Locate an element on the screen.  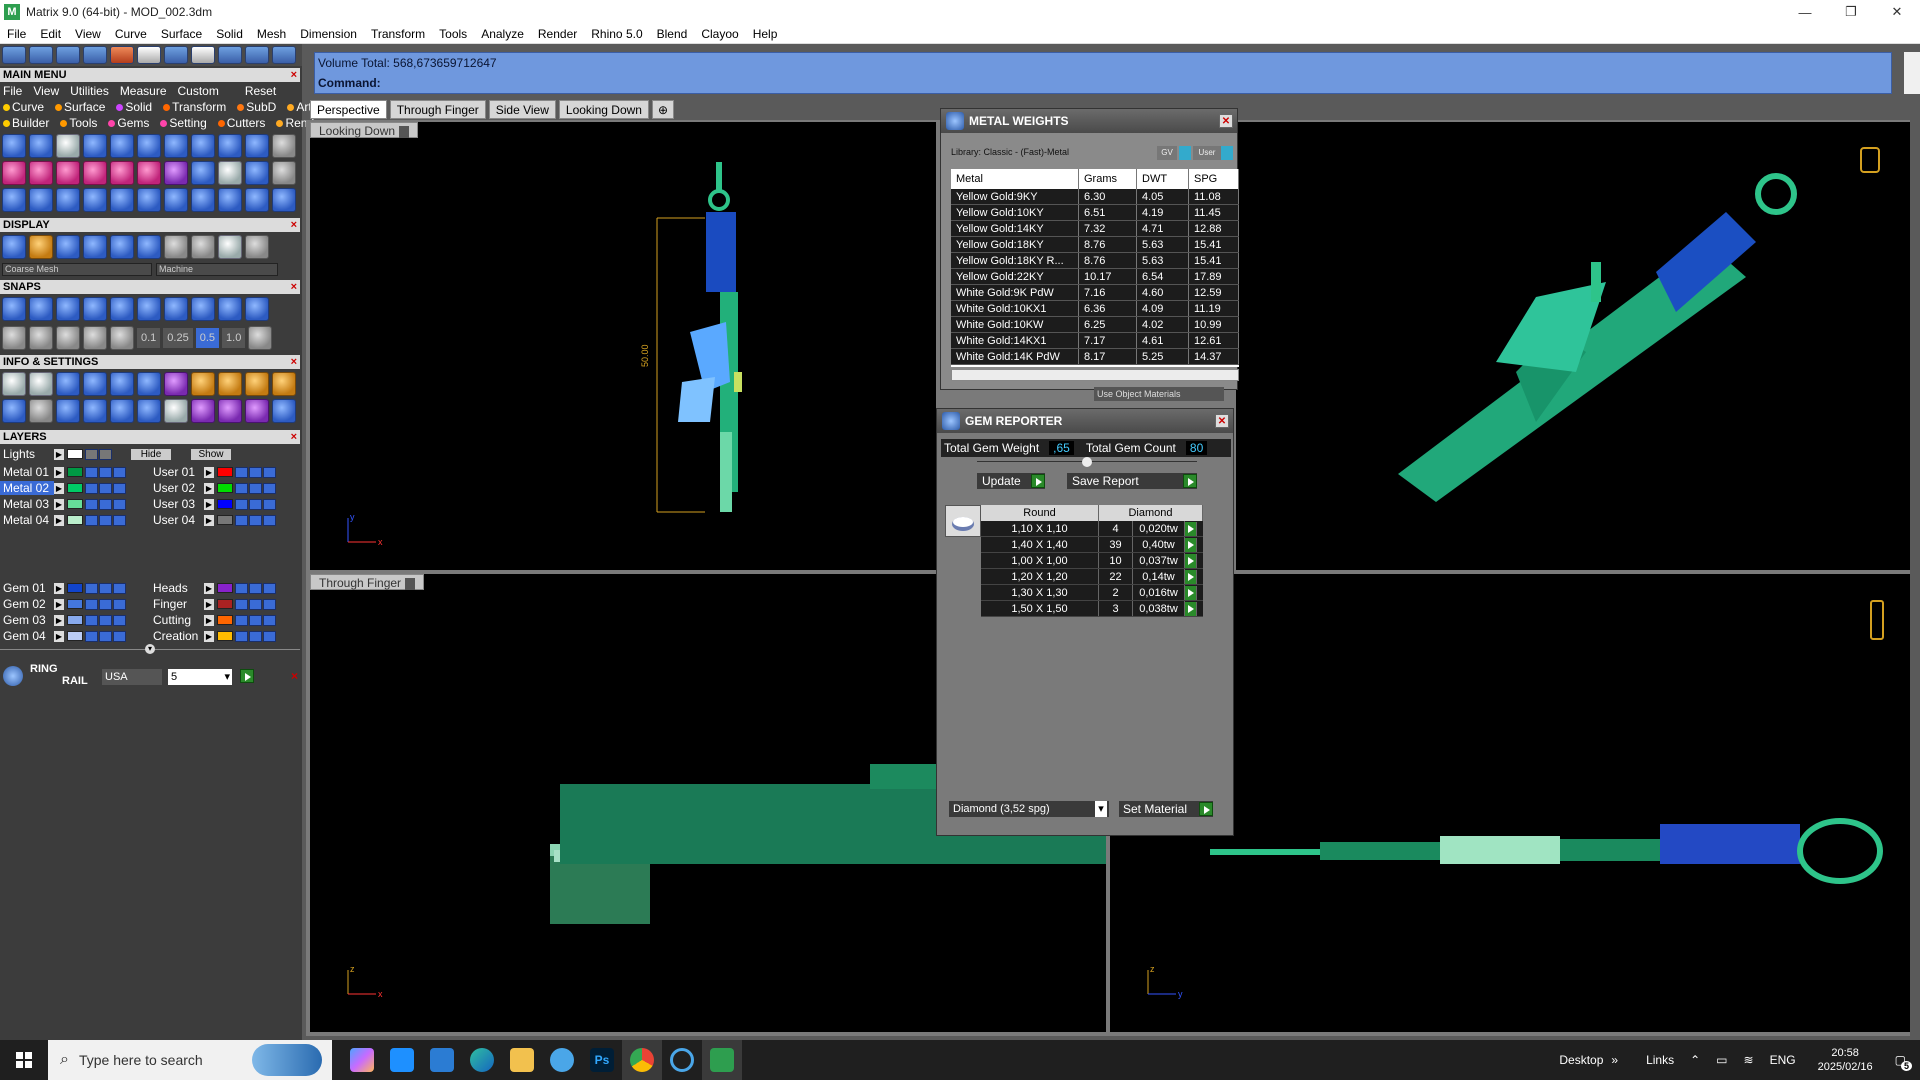
snap-point-icon is located at coordinates (68, 309).